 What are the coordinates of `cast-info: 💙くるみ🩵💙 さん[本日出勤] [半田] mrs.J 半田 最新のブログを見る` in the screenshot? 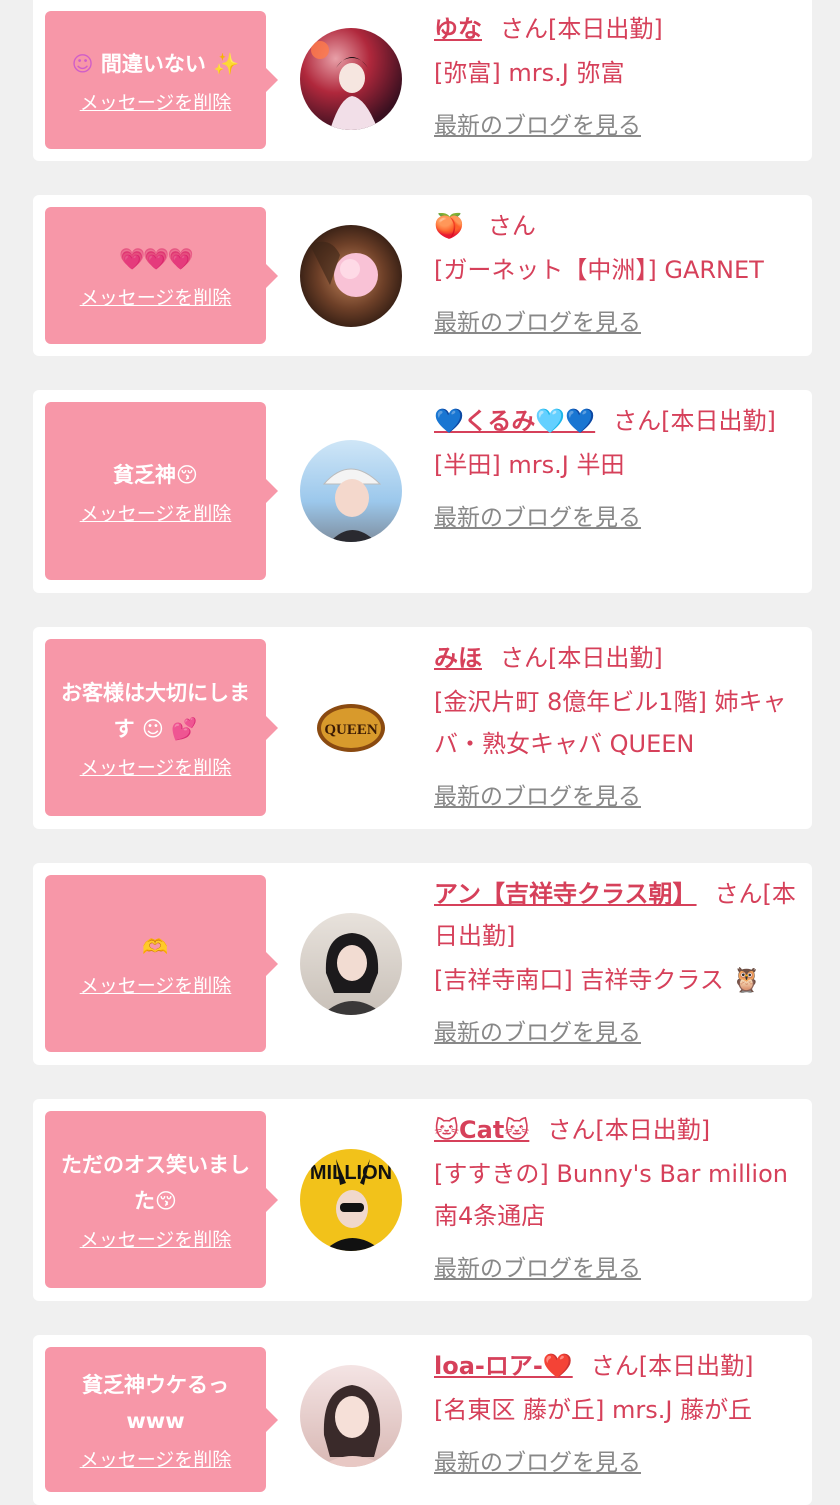 It's located at (618, 466).